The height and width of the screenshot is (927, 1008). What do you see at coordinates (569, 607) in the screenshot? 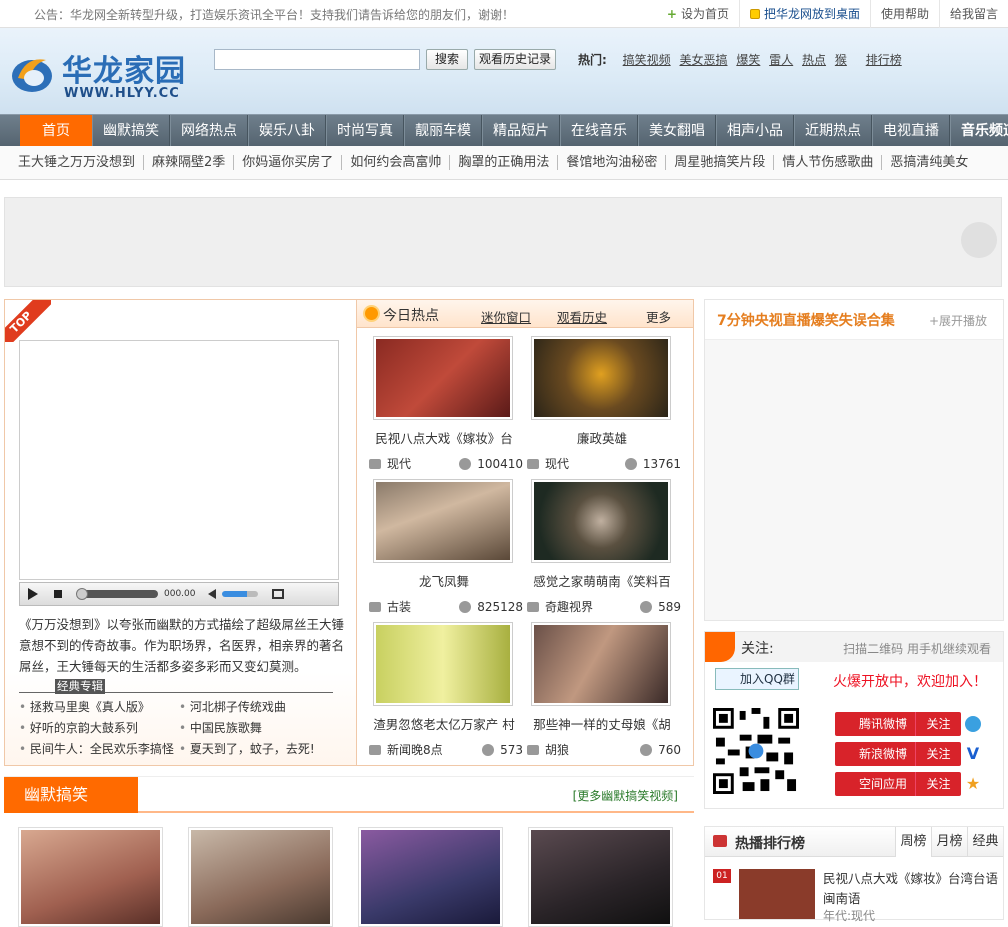
I see `category-label: 奇趣视界` at bounding box center [569, 607].